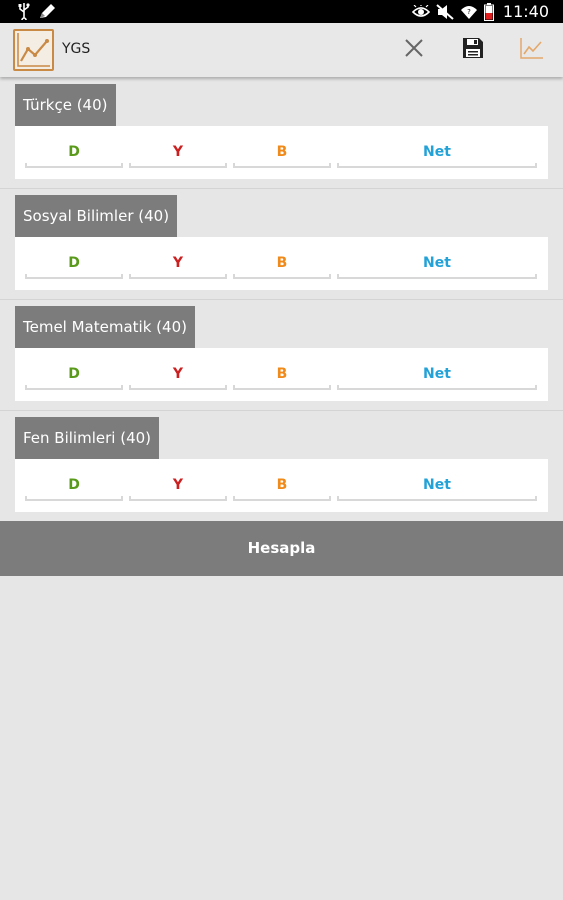  Describe the element at coordinates (105, 327) in the screenshot. I see `section-title: Temel Matematik (40)` at that location.